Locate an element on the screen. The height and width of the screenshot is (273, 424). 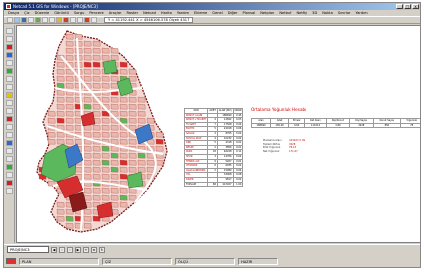
menu-item: 3D is located at coordinates (314, 13).